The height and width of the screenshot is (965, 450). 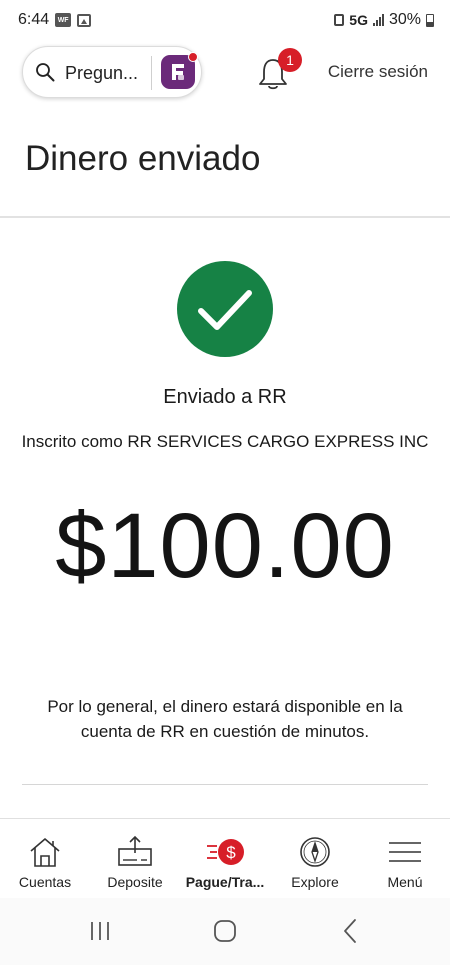 I want to click on battery-icon, so click(x=430, y=20).